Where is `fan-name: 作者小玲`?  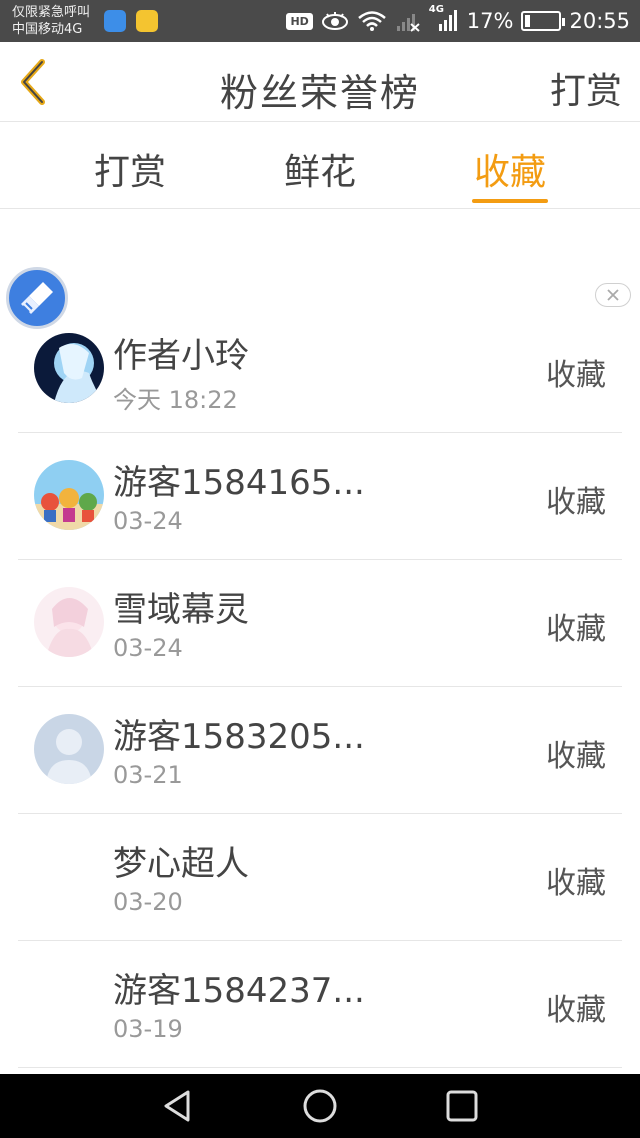 fan-name: 作者小玲 is located at coordinates (181, 356).